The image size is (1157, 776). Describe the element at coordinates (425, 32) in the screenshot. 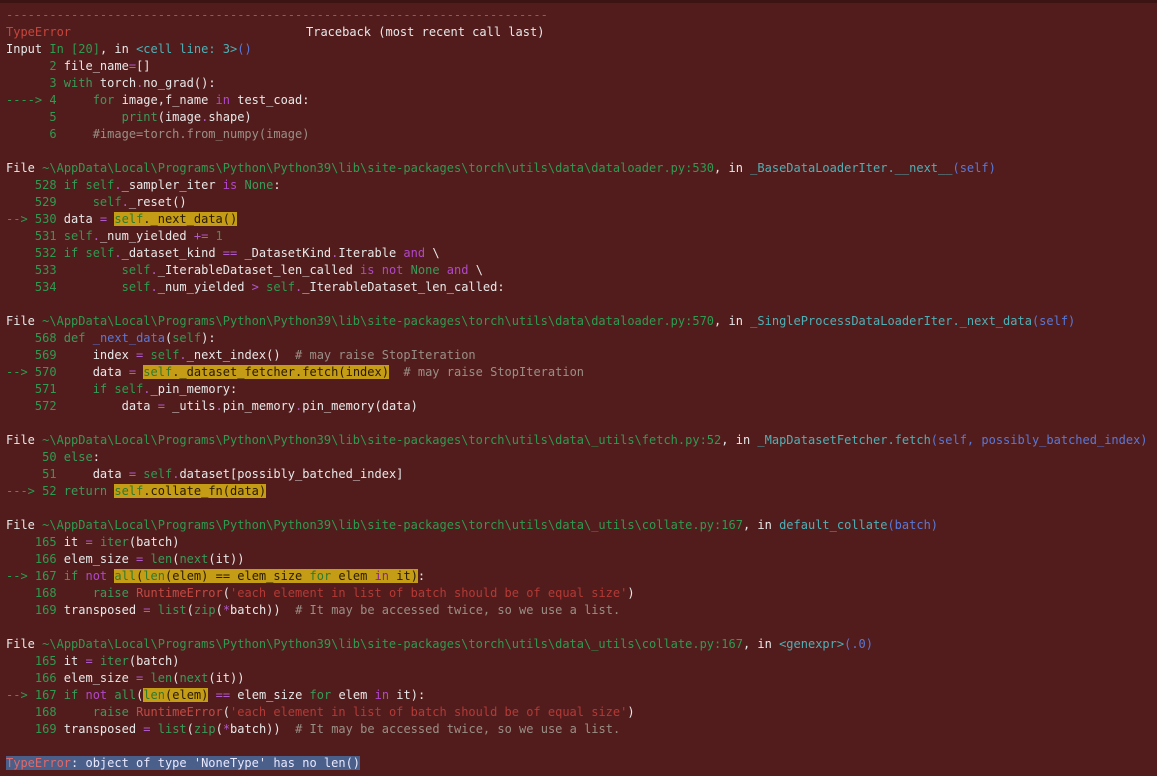

I see `traceback-header-right: Traceback (most recent call last)` at that location.